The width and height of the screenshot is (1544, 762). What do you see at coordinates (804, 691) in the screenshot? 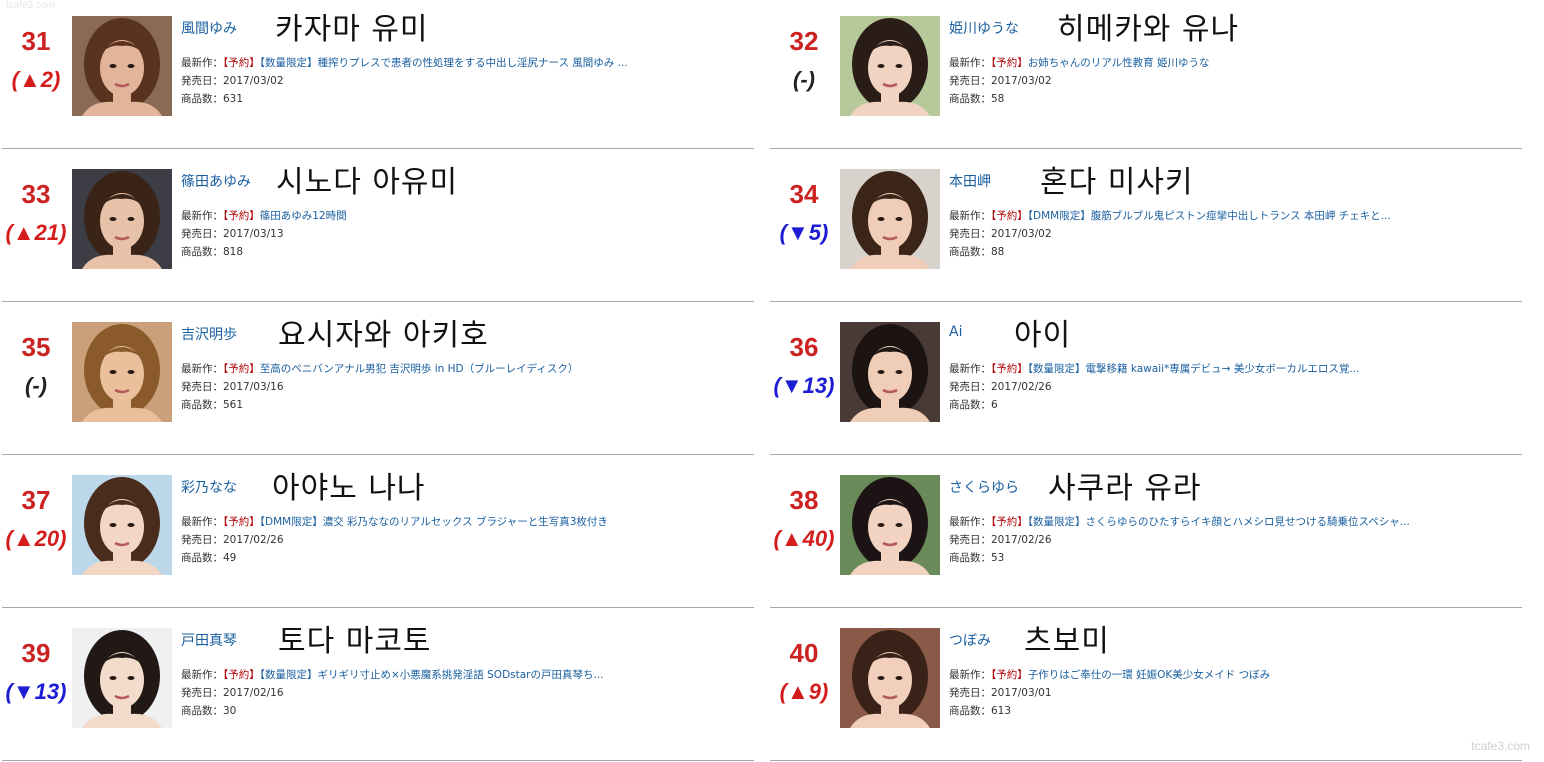
I see `rank-change: (▲9)` at bounding box center [804, 691].